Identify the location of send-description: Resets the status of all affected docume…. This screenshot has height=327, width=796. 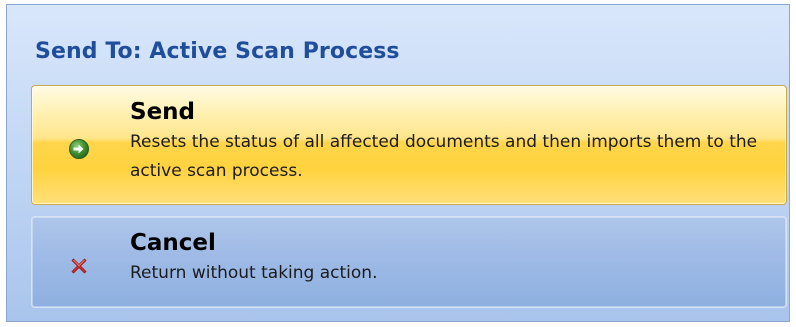
(444, 156).